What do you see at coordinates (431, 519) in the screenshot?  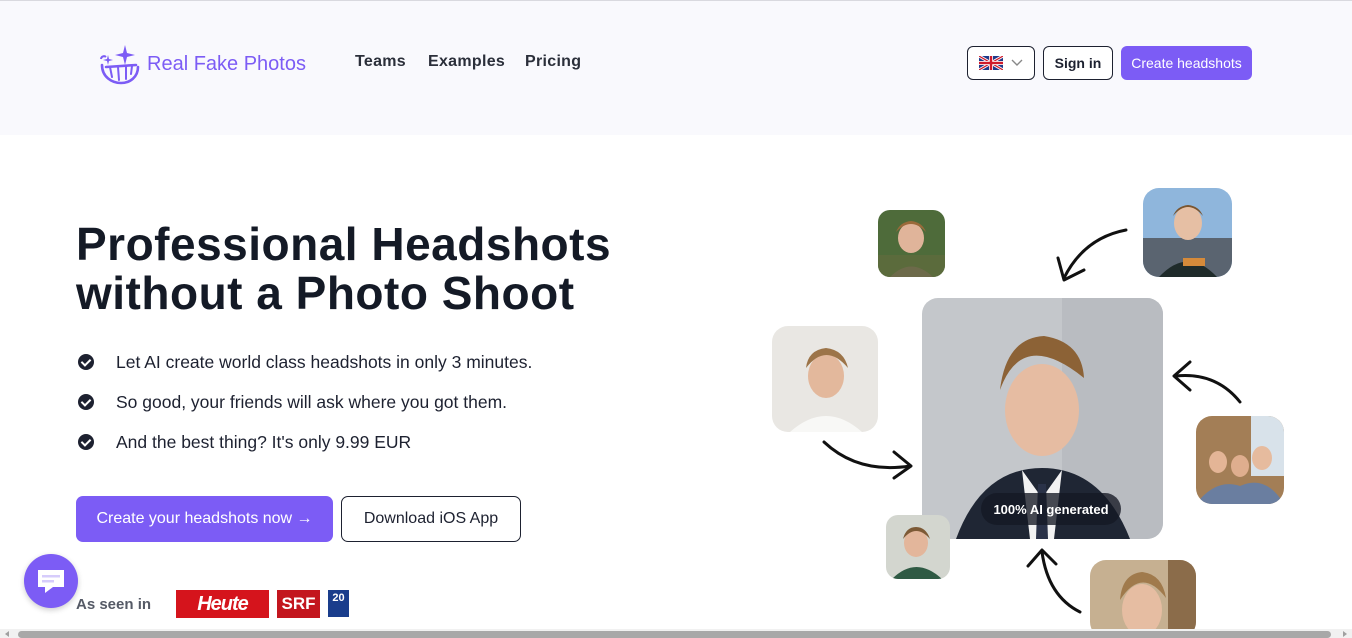 I see `download-ios-app-button: Download iOS App` at bounding box center [431, 519].